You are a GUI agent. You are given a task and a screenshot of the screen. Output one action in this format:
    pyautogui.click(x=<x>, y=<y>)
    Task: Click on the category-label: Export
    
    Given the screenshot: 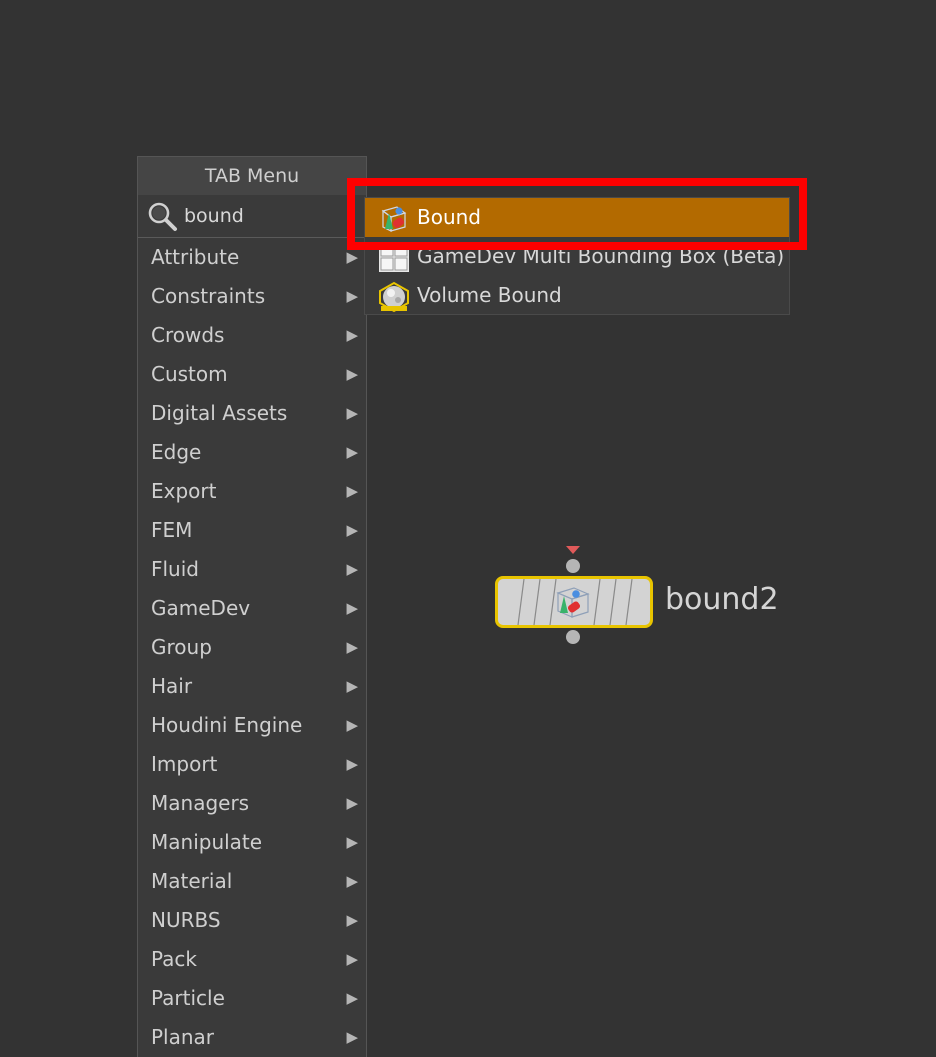 What is the action you would take?
    pyautogui.click(x=184, y=491)
    